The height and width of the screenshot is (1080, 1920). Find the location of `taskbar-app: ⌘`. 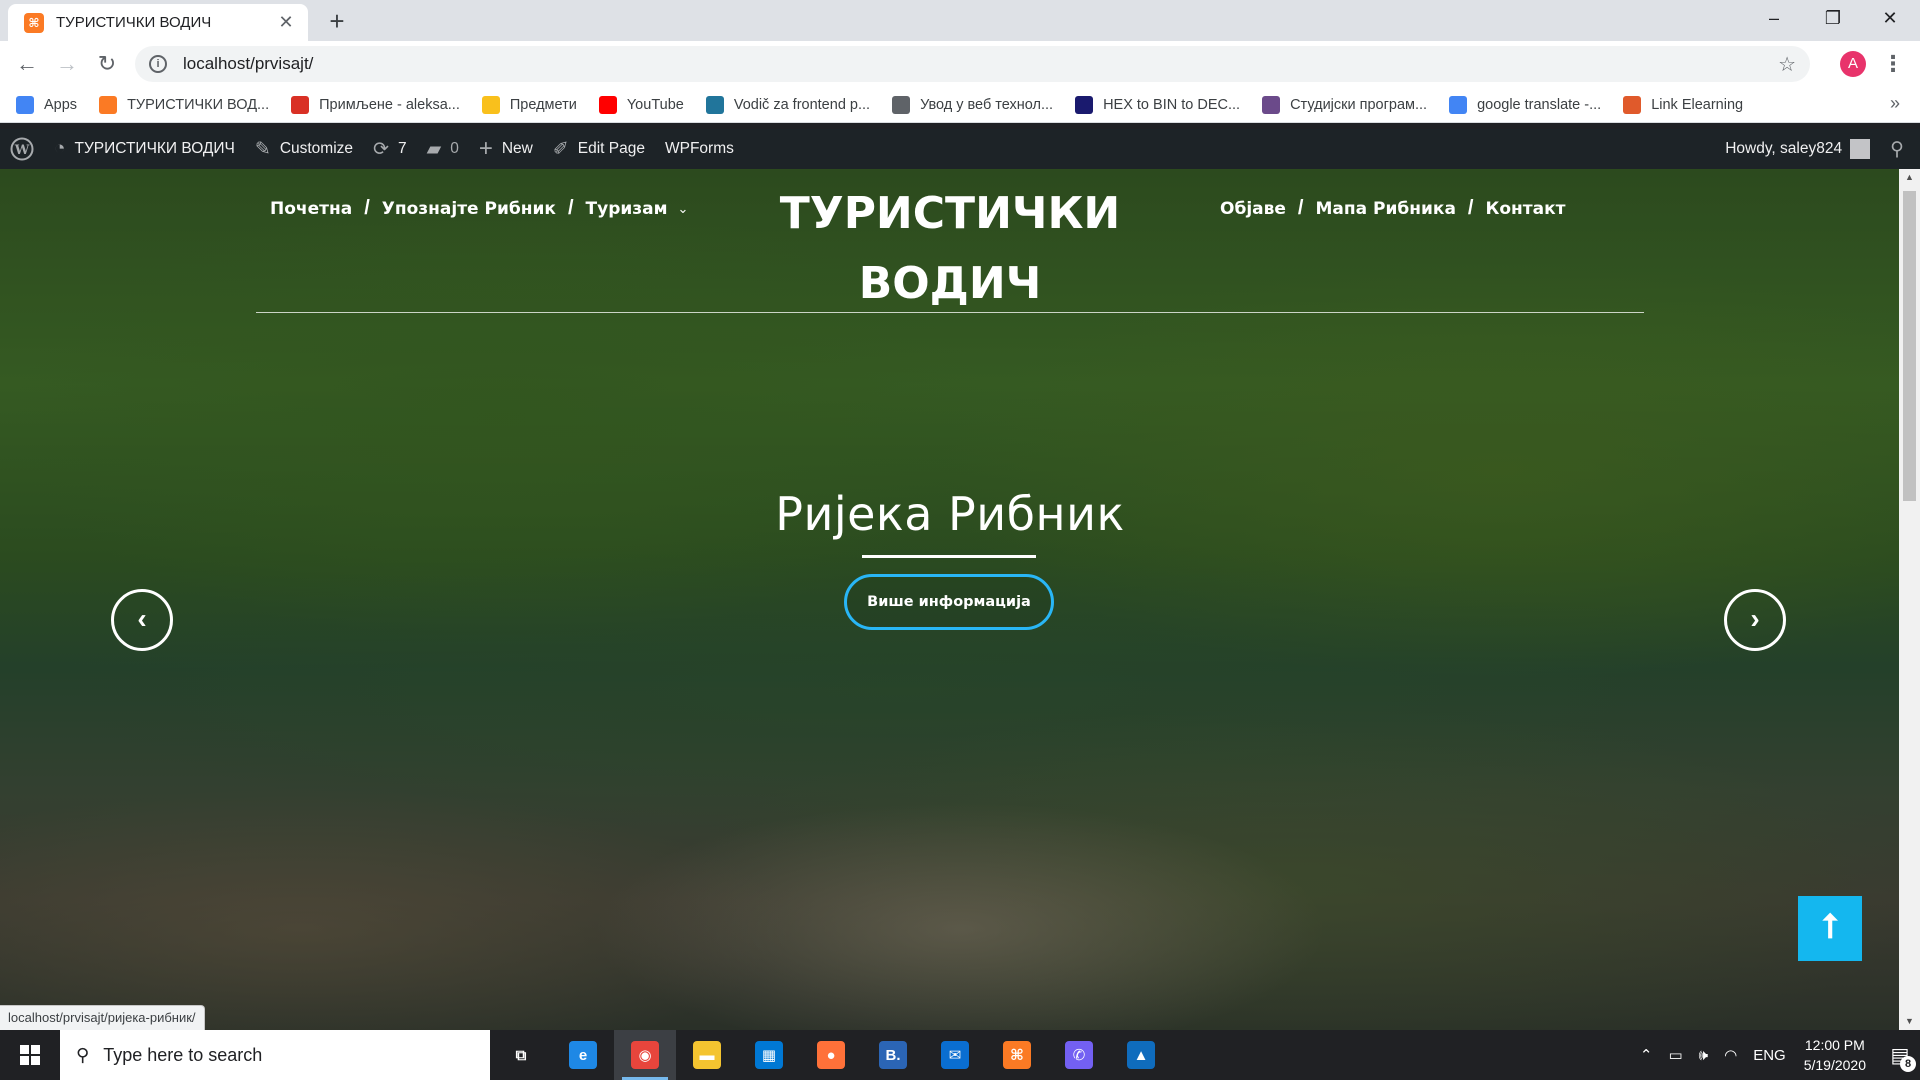

taskbar-app: ⌘ is located at coordinates (1017, 1055).